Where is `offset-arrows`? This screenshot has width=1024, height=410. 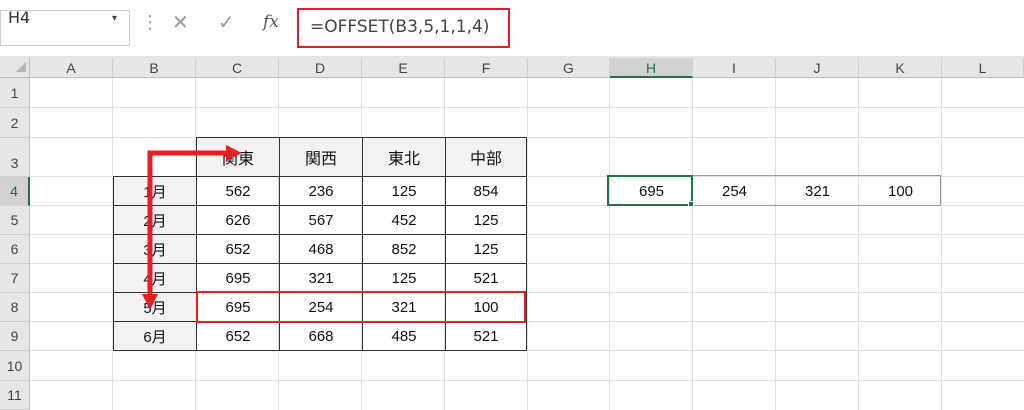 offset-arrows is located at coordinates (192, 227).